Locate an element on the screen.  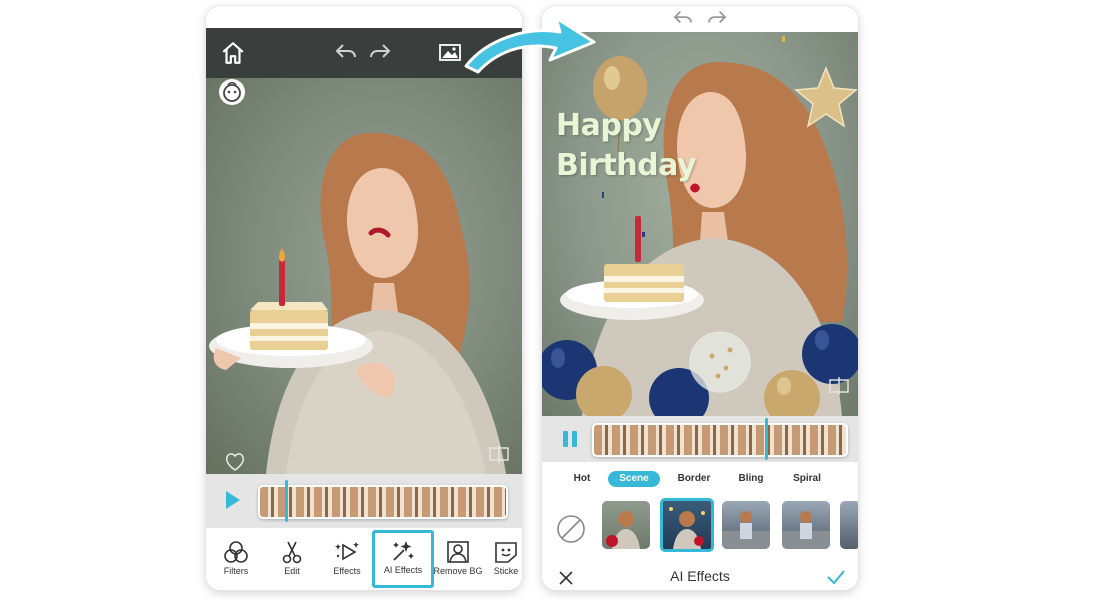
confirm-check-icon is located at coordinates (836, 577).